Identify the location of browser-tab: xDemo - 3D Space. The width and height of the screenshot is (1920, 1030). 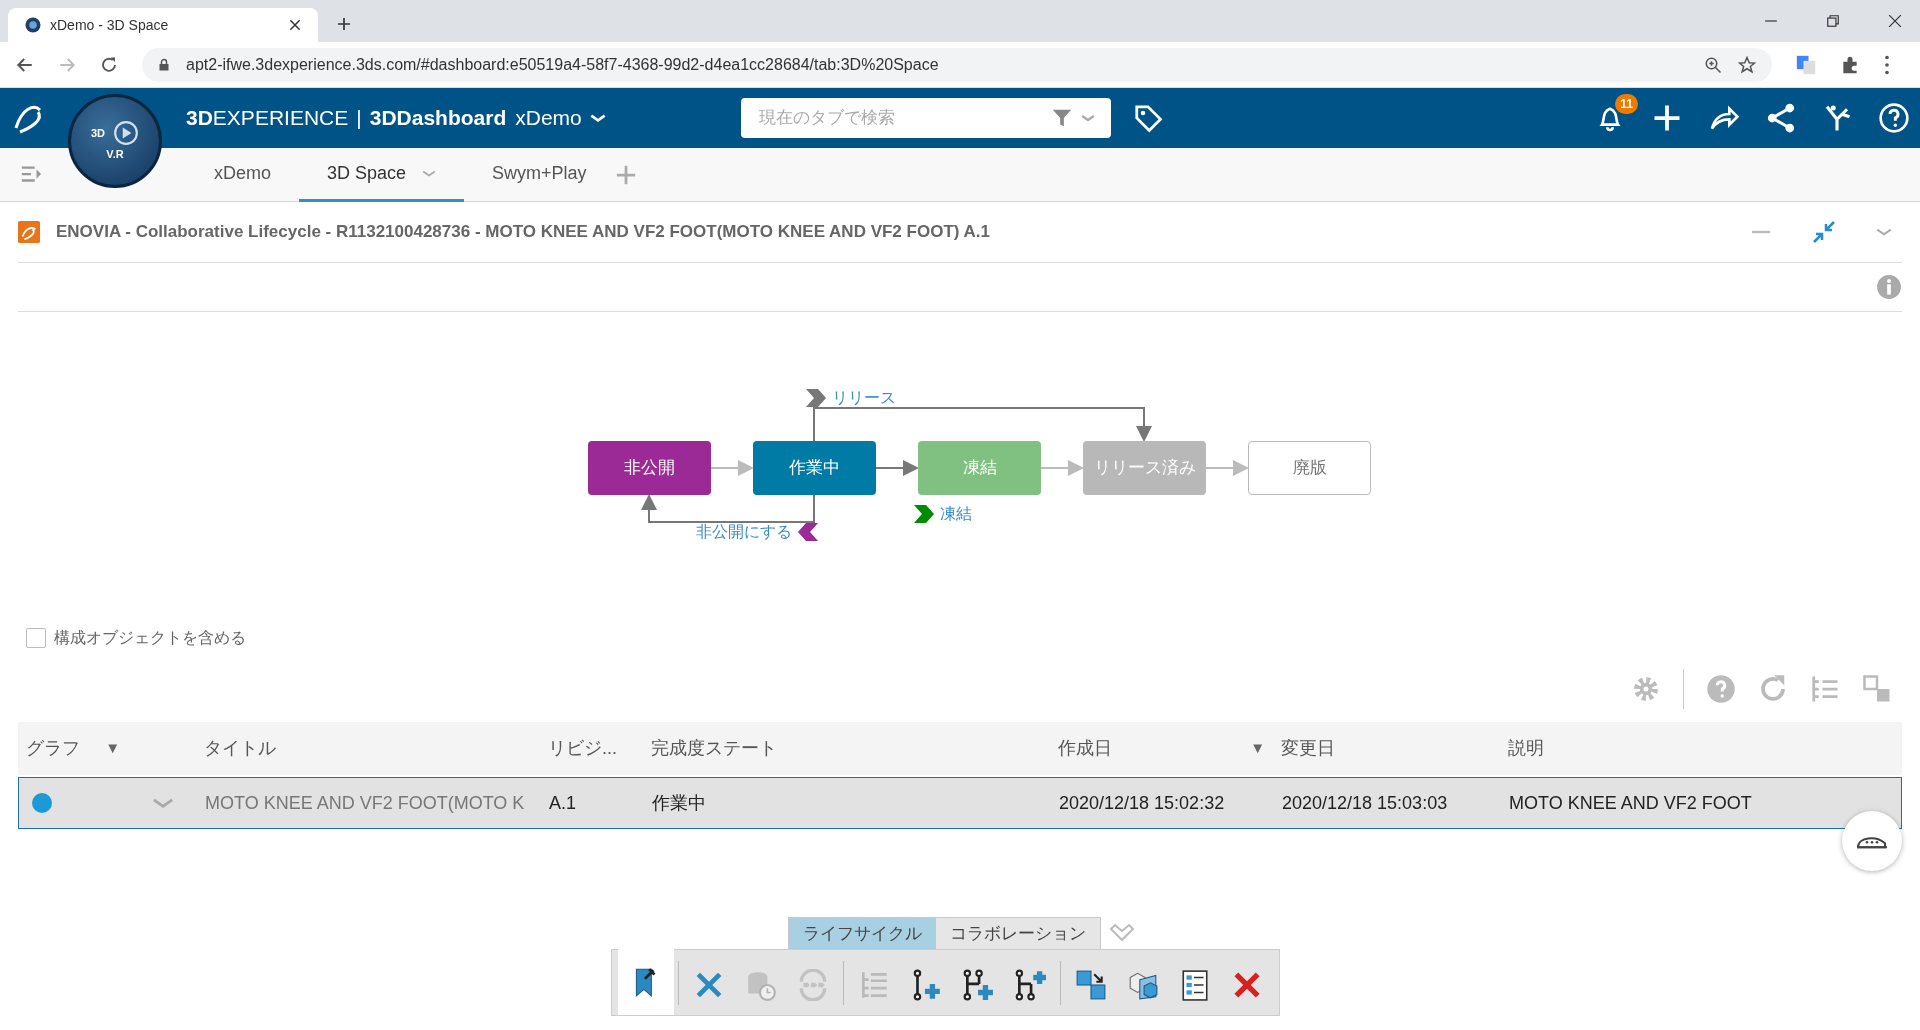
(163, 25).